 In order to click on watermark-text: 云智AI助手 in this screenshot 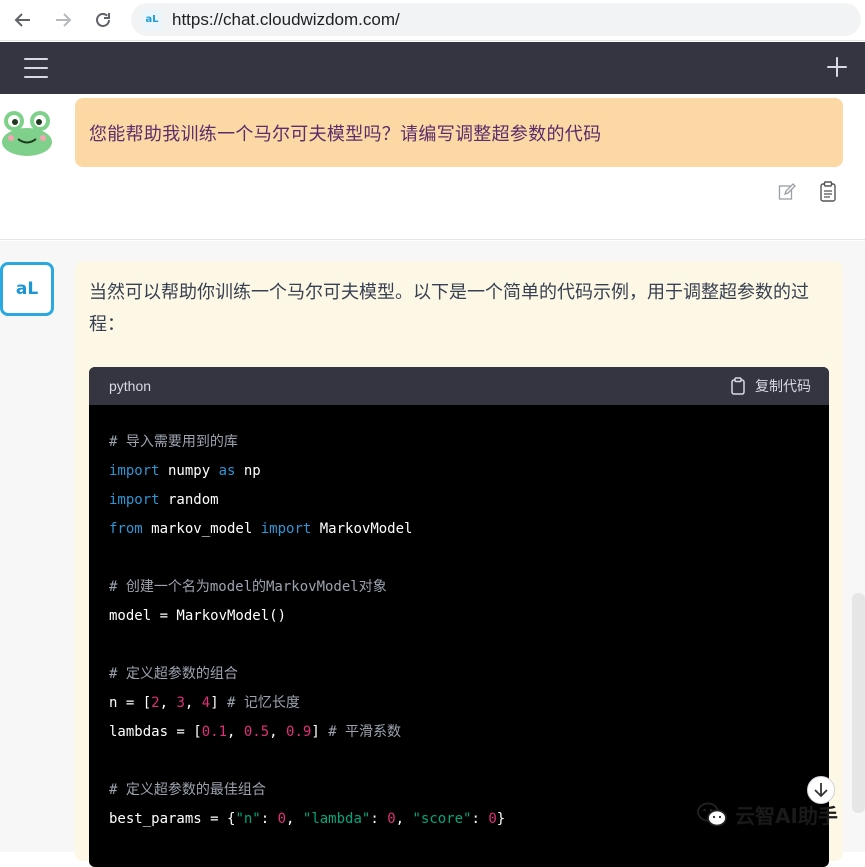, I will do `click(786, 816)`.